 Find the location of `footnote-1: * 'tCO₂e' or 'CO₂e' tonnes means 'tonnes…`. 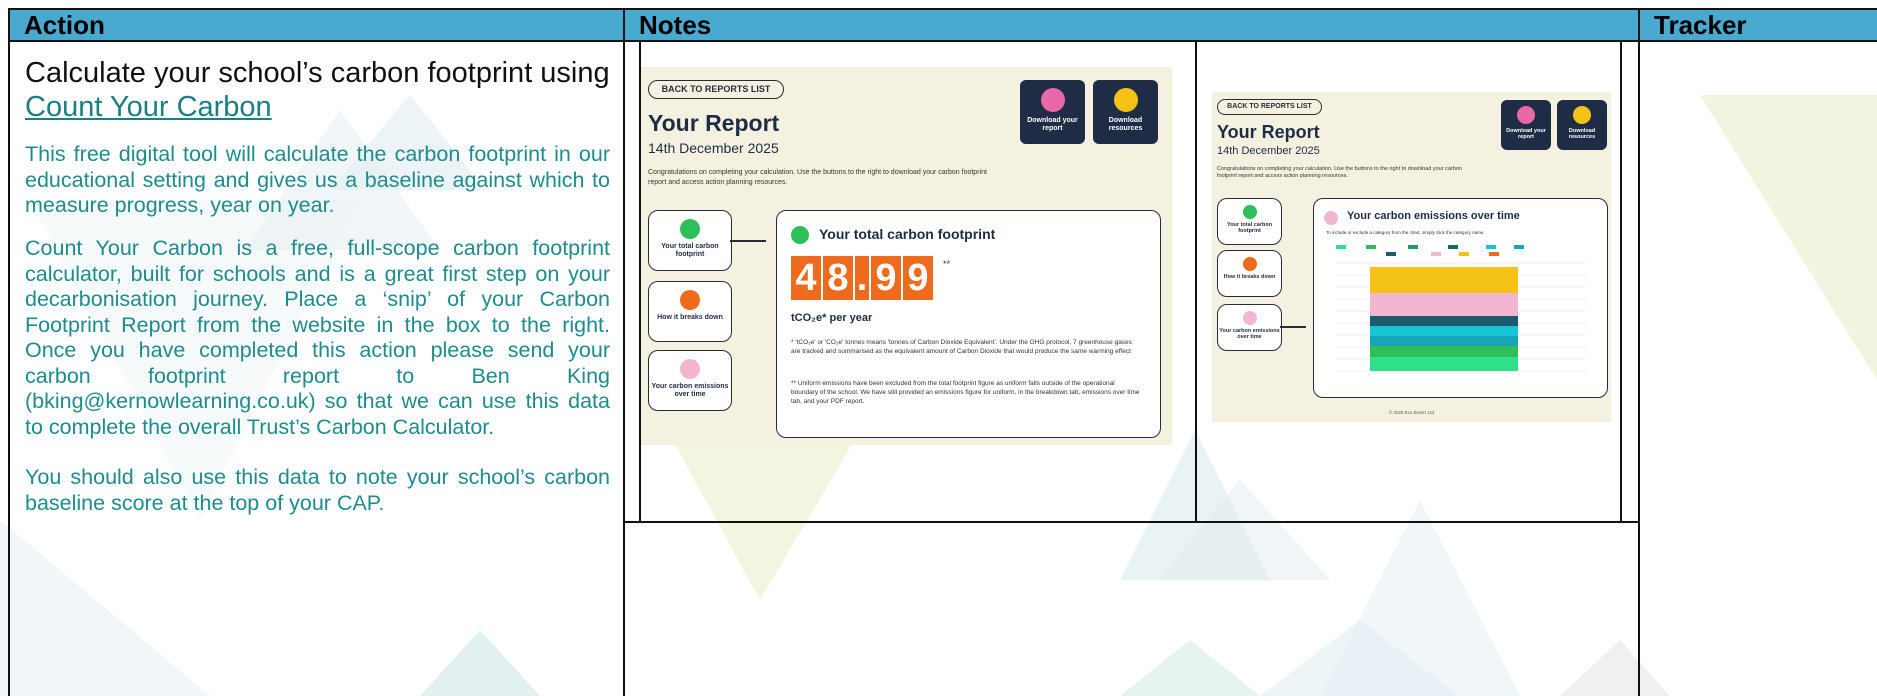

footnote-1: * 'tCO₂e' or 'CO₂e' tonnes means 'tonnes… is located at coordinates (961, 347).